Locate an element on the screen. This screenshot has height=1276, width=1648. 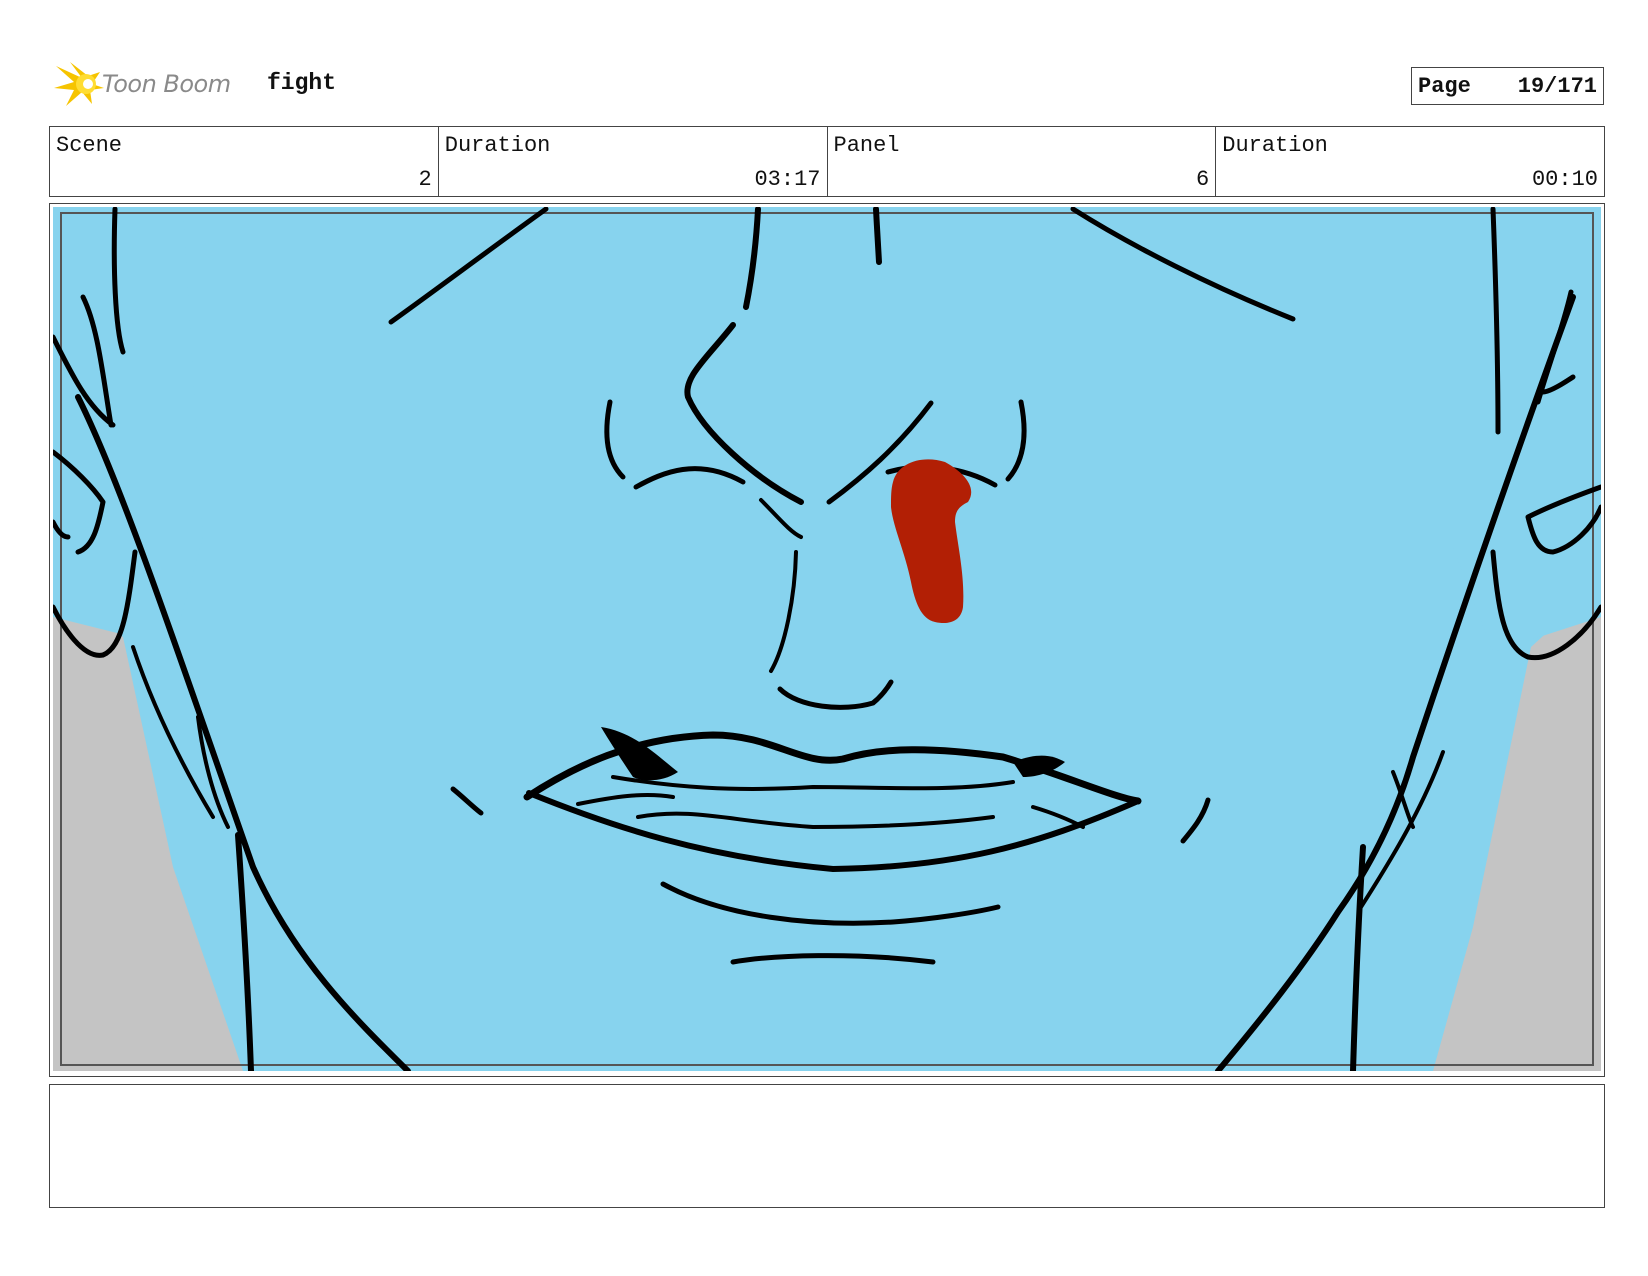
panel-notes is located at coordinates (827, 1146).